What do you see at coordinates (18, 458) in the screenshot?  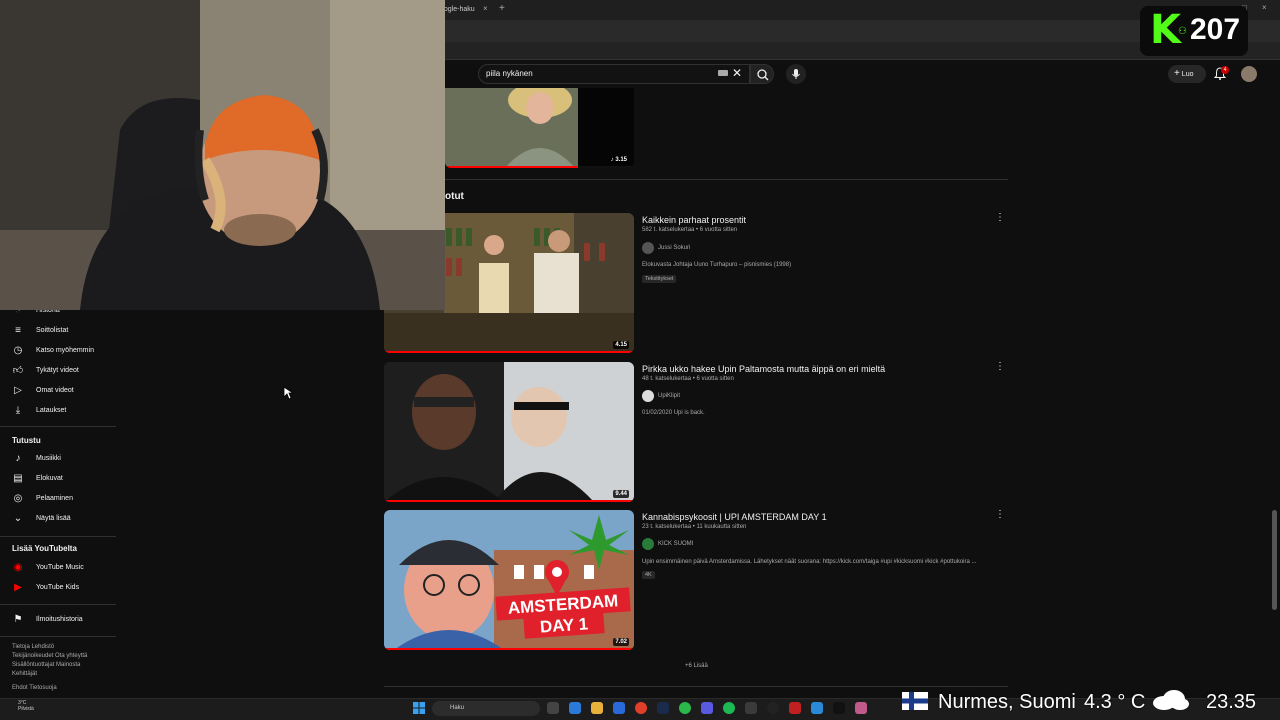 I see `music-icon: ♪` at bounding box center [18, 458].